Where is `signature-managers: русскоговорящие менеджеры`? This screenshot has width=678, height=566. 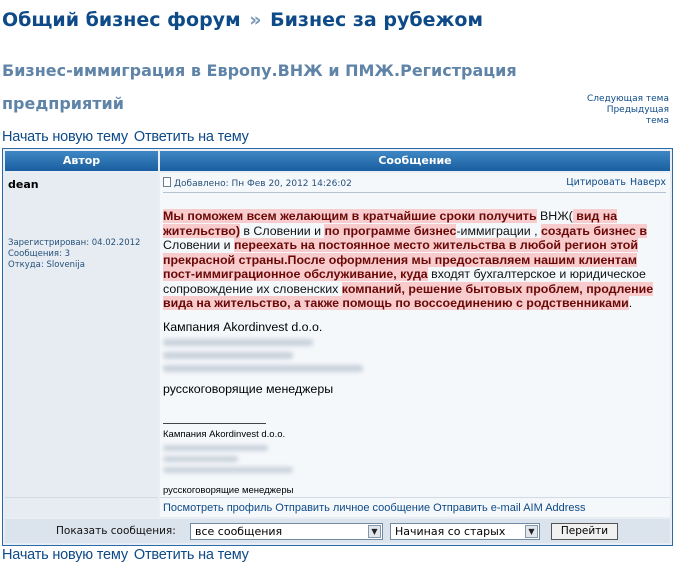 signature-managers: русскоговорящие менеджеры is located at coordinates (248, 388).